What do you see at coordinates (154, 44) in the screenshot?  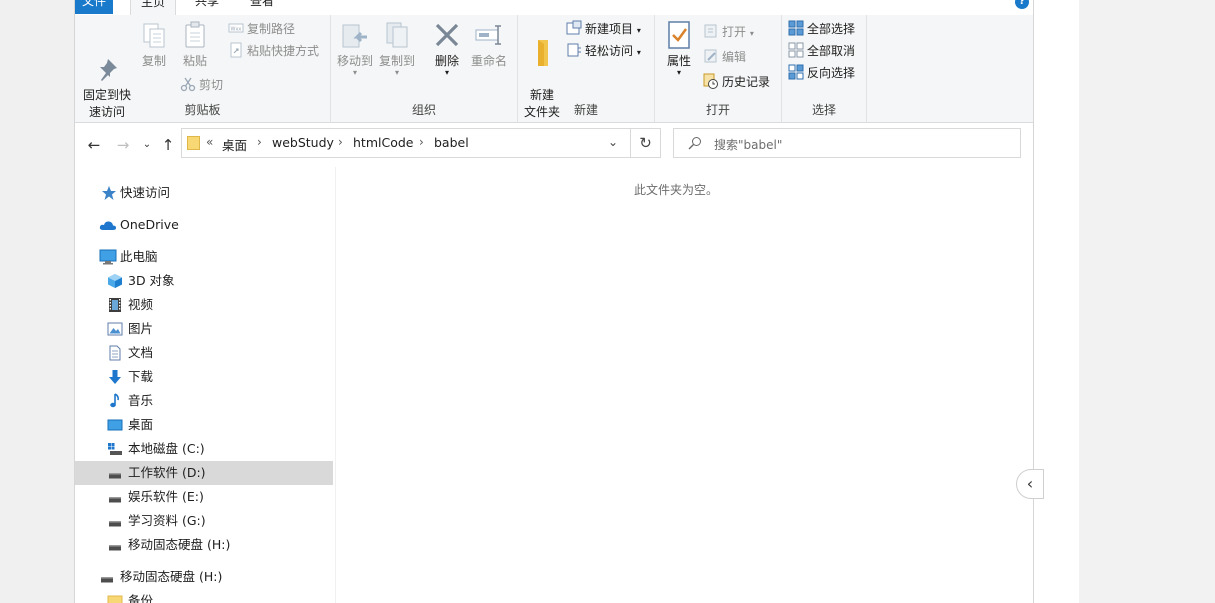 I see `copy-button: 复制` at bounding box center [154, 44].